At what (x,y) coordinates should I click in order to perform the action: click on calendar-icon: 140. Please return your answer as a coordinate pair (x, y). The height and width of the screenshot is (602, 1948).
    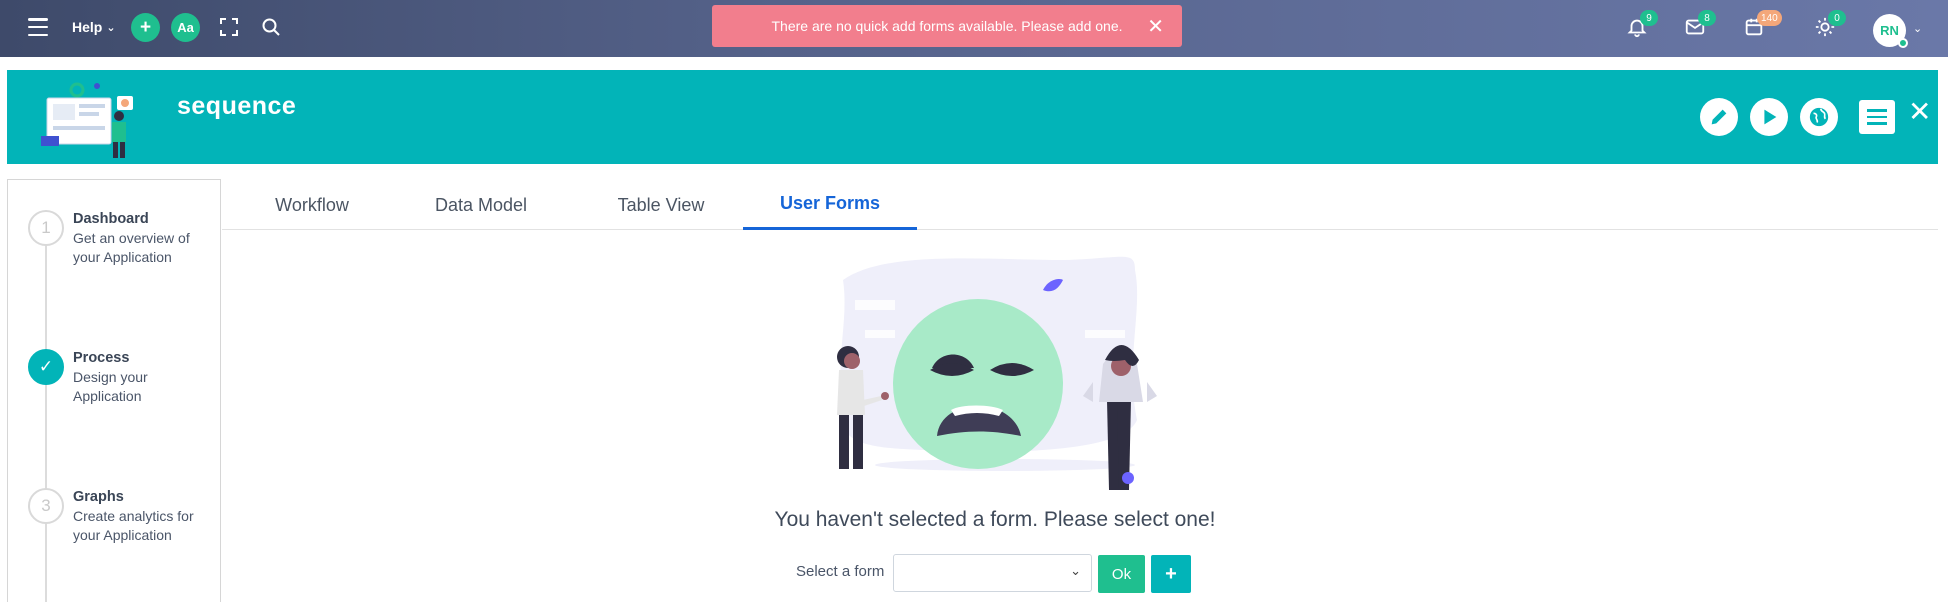
    Looking at the image, I should click on (1762, 25).